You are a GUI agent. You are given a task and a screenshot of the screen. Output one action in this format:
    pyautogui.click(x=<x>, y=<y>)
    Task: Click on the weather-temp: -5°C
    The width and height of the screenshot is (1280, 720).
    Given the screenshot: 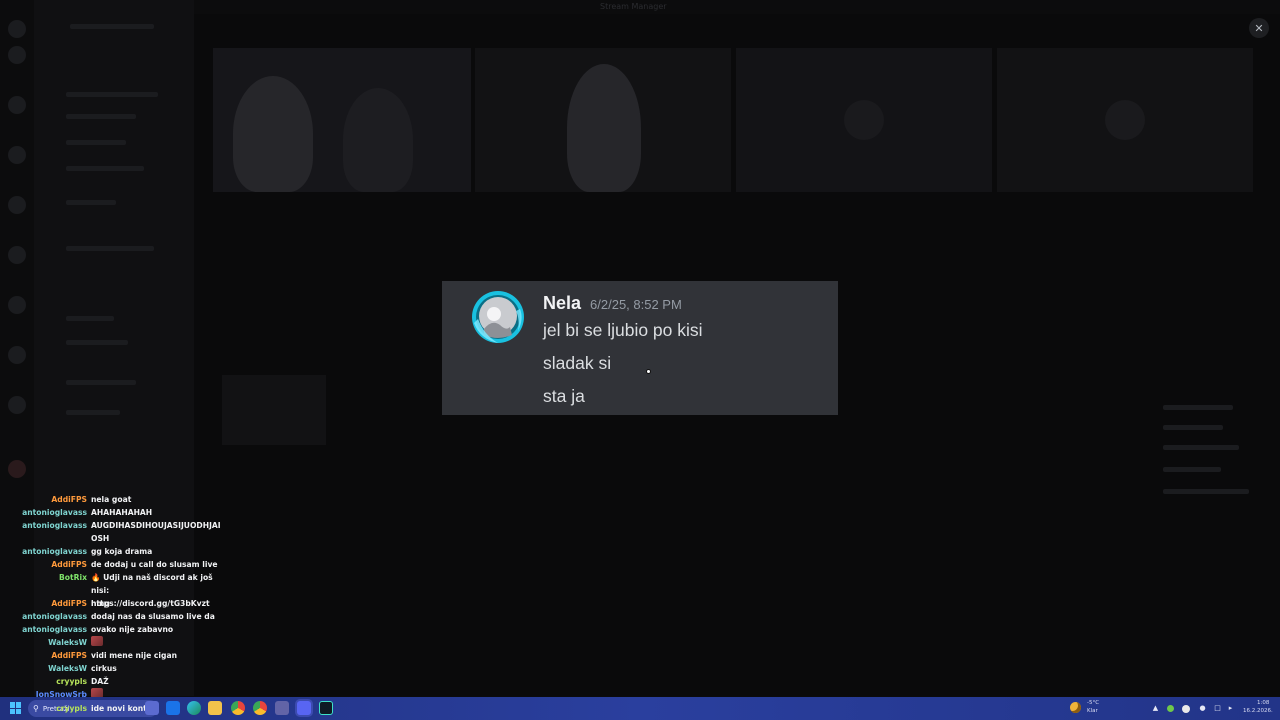 What is the action you would take?
    pyautogui.click(x=1093, y=703)
    